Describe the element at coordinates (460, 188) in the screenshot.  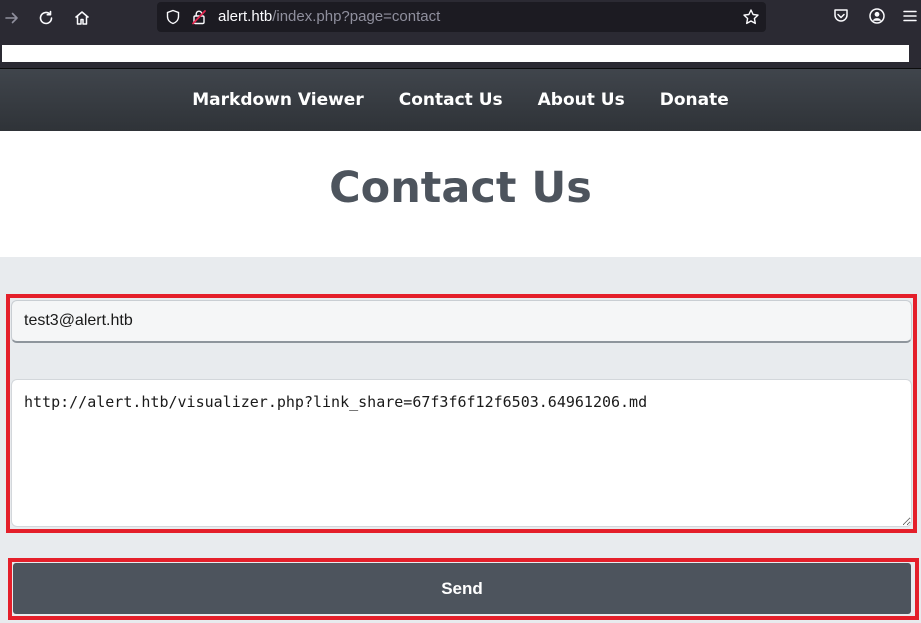
I see `page-title: Contact Us` at that location.